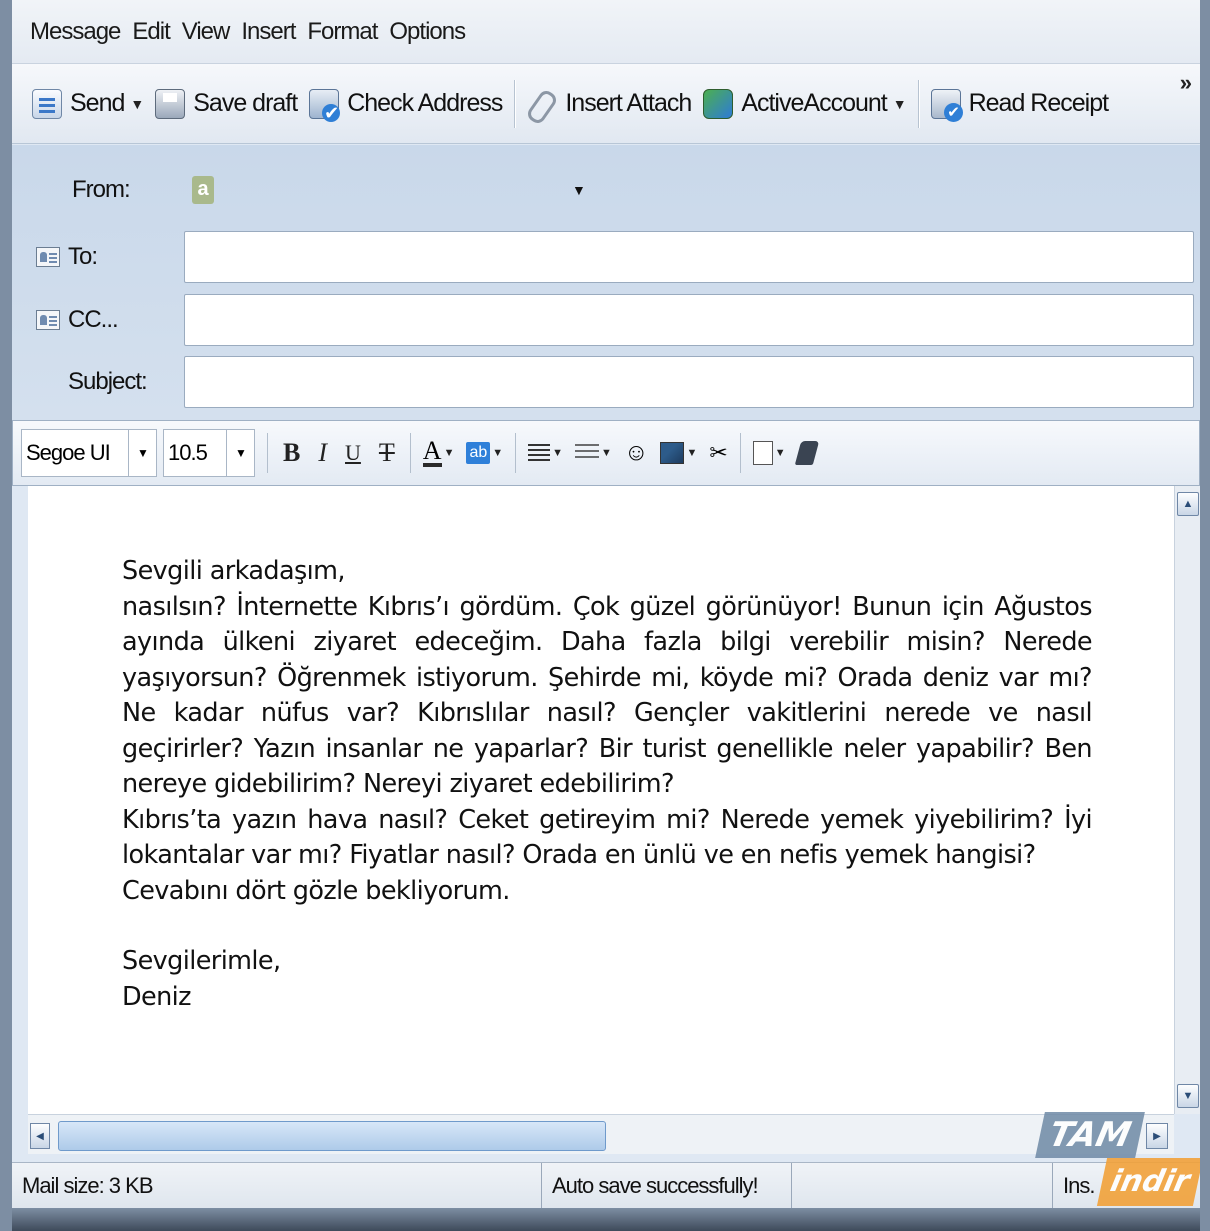  What do you see at coordinates (342, 32) in the screenshot?
I see `menu-format: Format` at bounding box center [342, 32].